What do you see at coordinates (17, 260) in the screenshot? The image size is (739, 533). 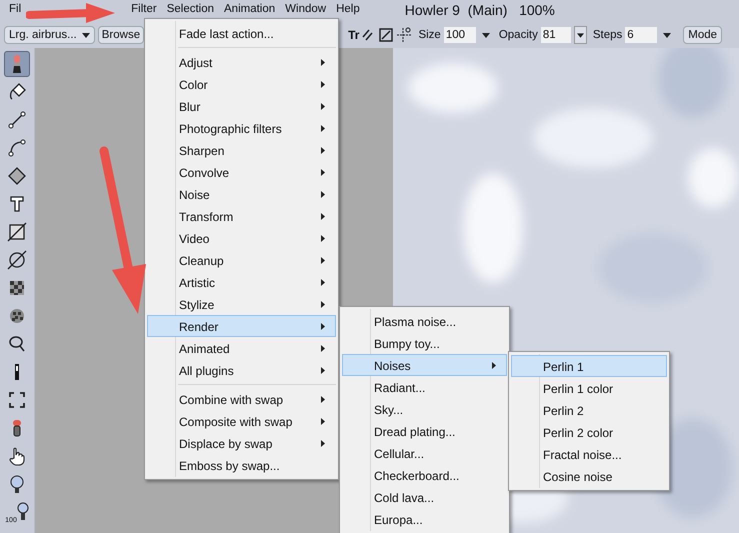 I see `ellipse-icon` at bounding box center [17, 260].